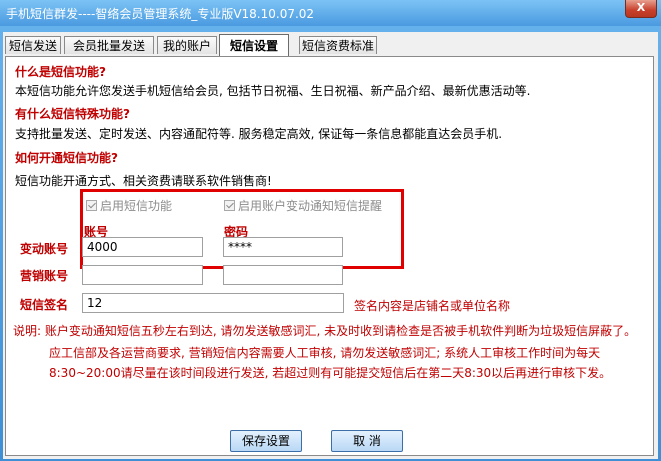  What do you see at coordinates (109, 45) in the screenshot?
I see `tab-member-batch-send: 会员批量发送` at bounding box center [109, 45].